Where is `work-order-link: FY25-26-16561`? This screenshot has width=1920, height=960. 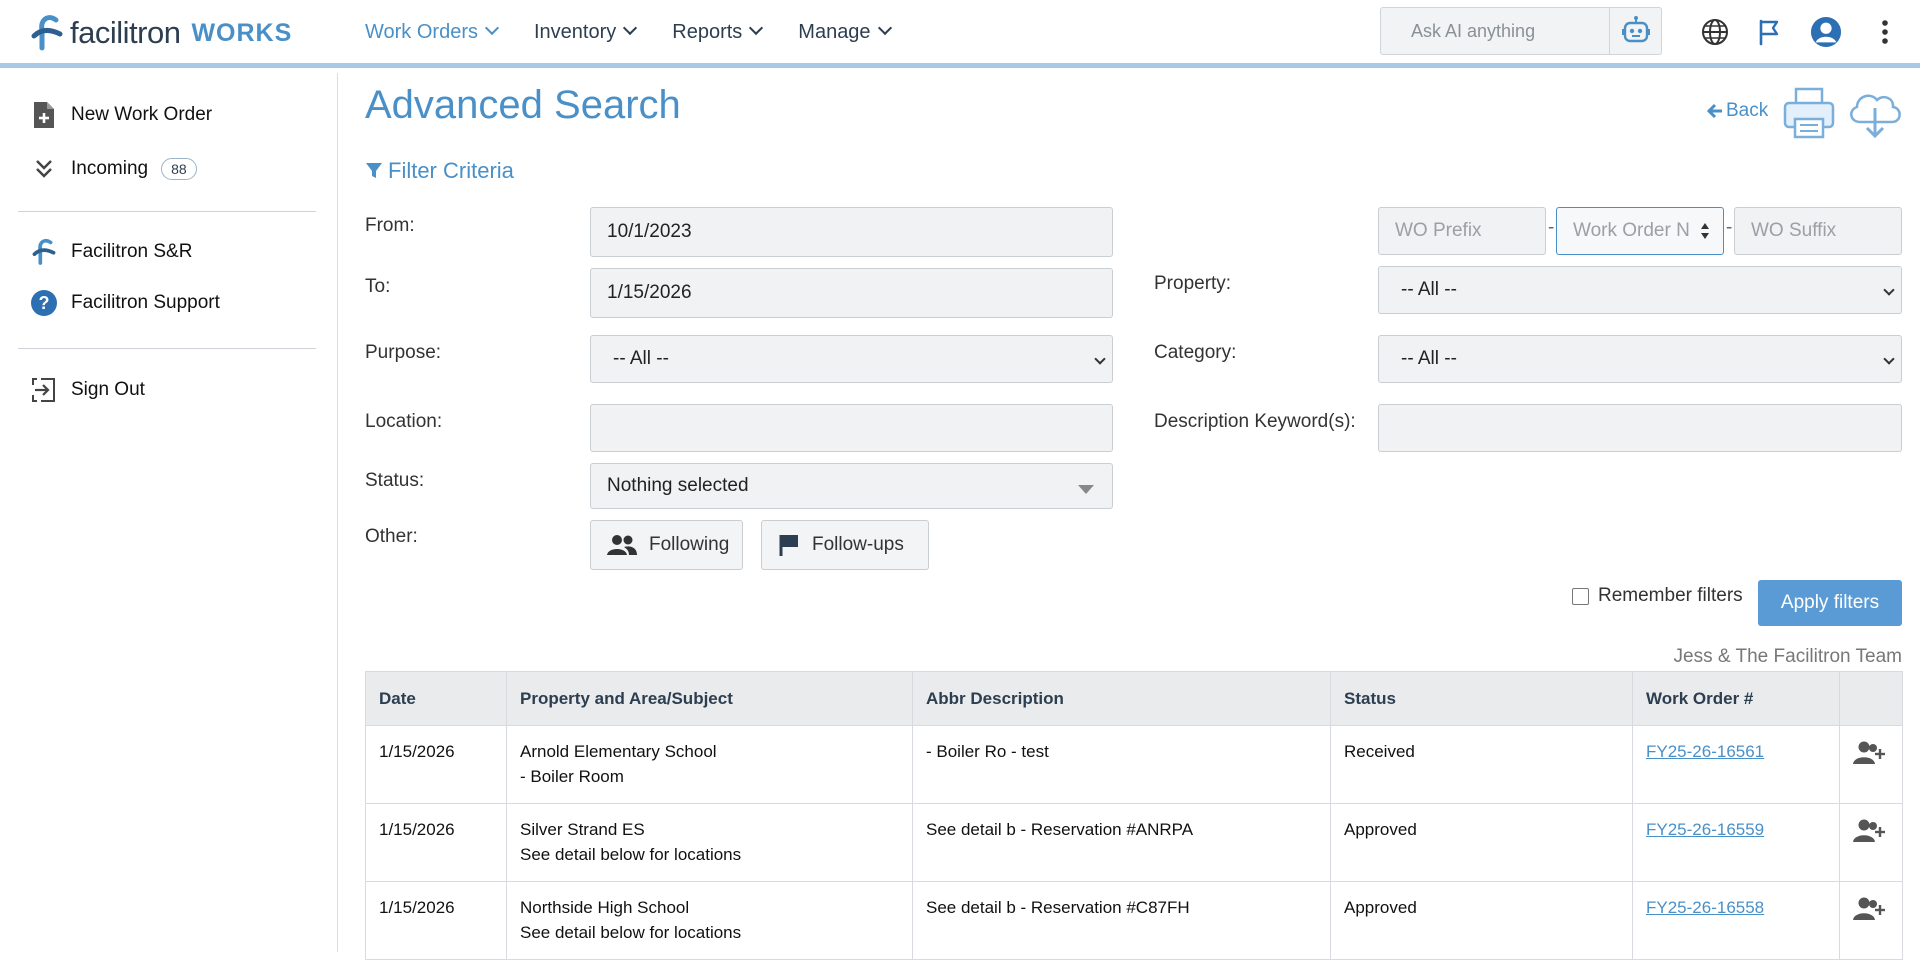 work-order-link: FY25-26-16561 is located at coordinates (1705, 751).